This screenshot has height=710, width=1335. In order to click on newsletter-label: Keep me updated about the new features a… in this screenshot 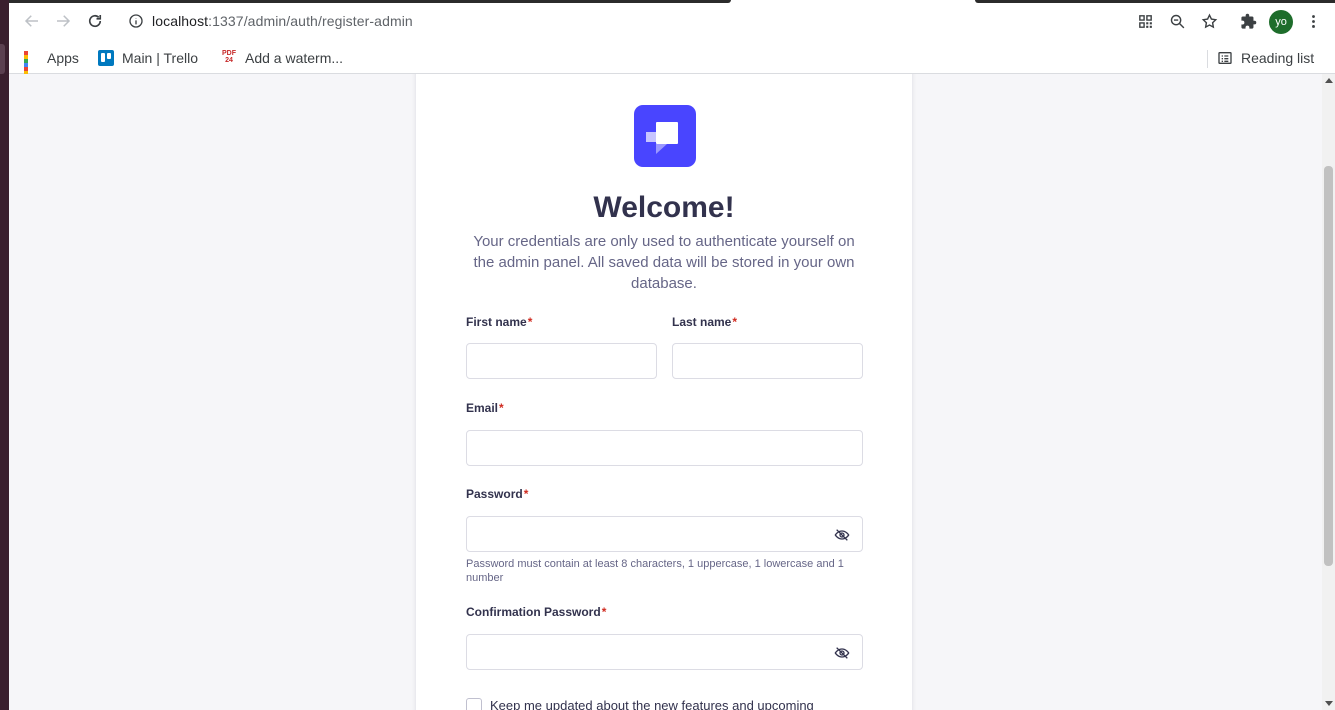, I will do `click(652, 704)`.